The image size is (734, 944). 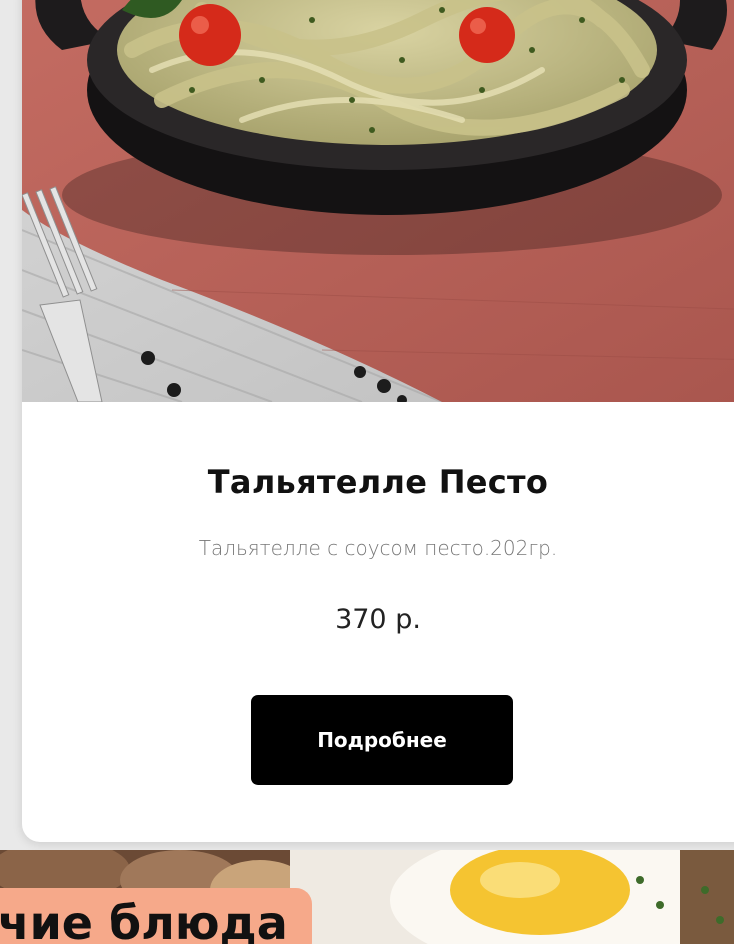 What do you see at coordinates (367, 897) in the screenshot?
I see `next-section-banner: чие блюда` at bounding box center [367, 897].